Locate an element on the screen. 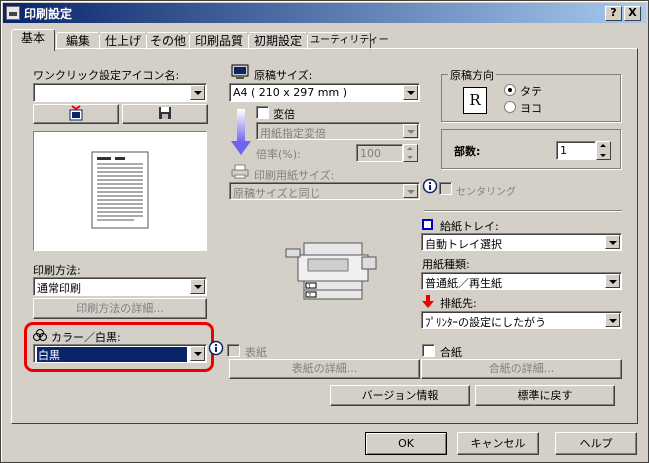 The width and height of the screenshot is (649, 463). title-bar: 印刷設定 ? X is located at coordinates (324, 13).